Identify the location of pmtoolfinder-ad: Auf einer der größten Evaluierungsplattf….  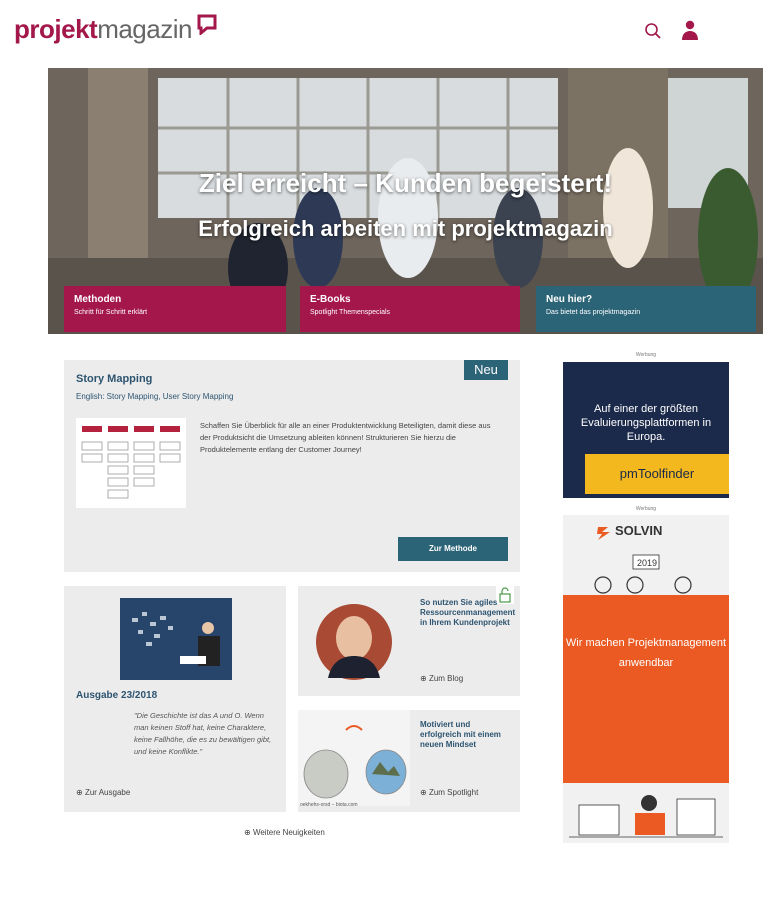
(646, 430).